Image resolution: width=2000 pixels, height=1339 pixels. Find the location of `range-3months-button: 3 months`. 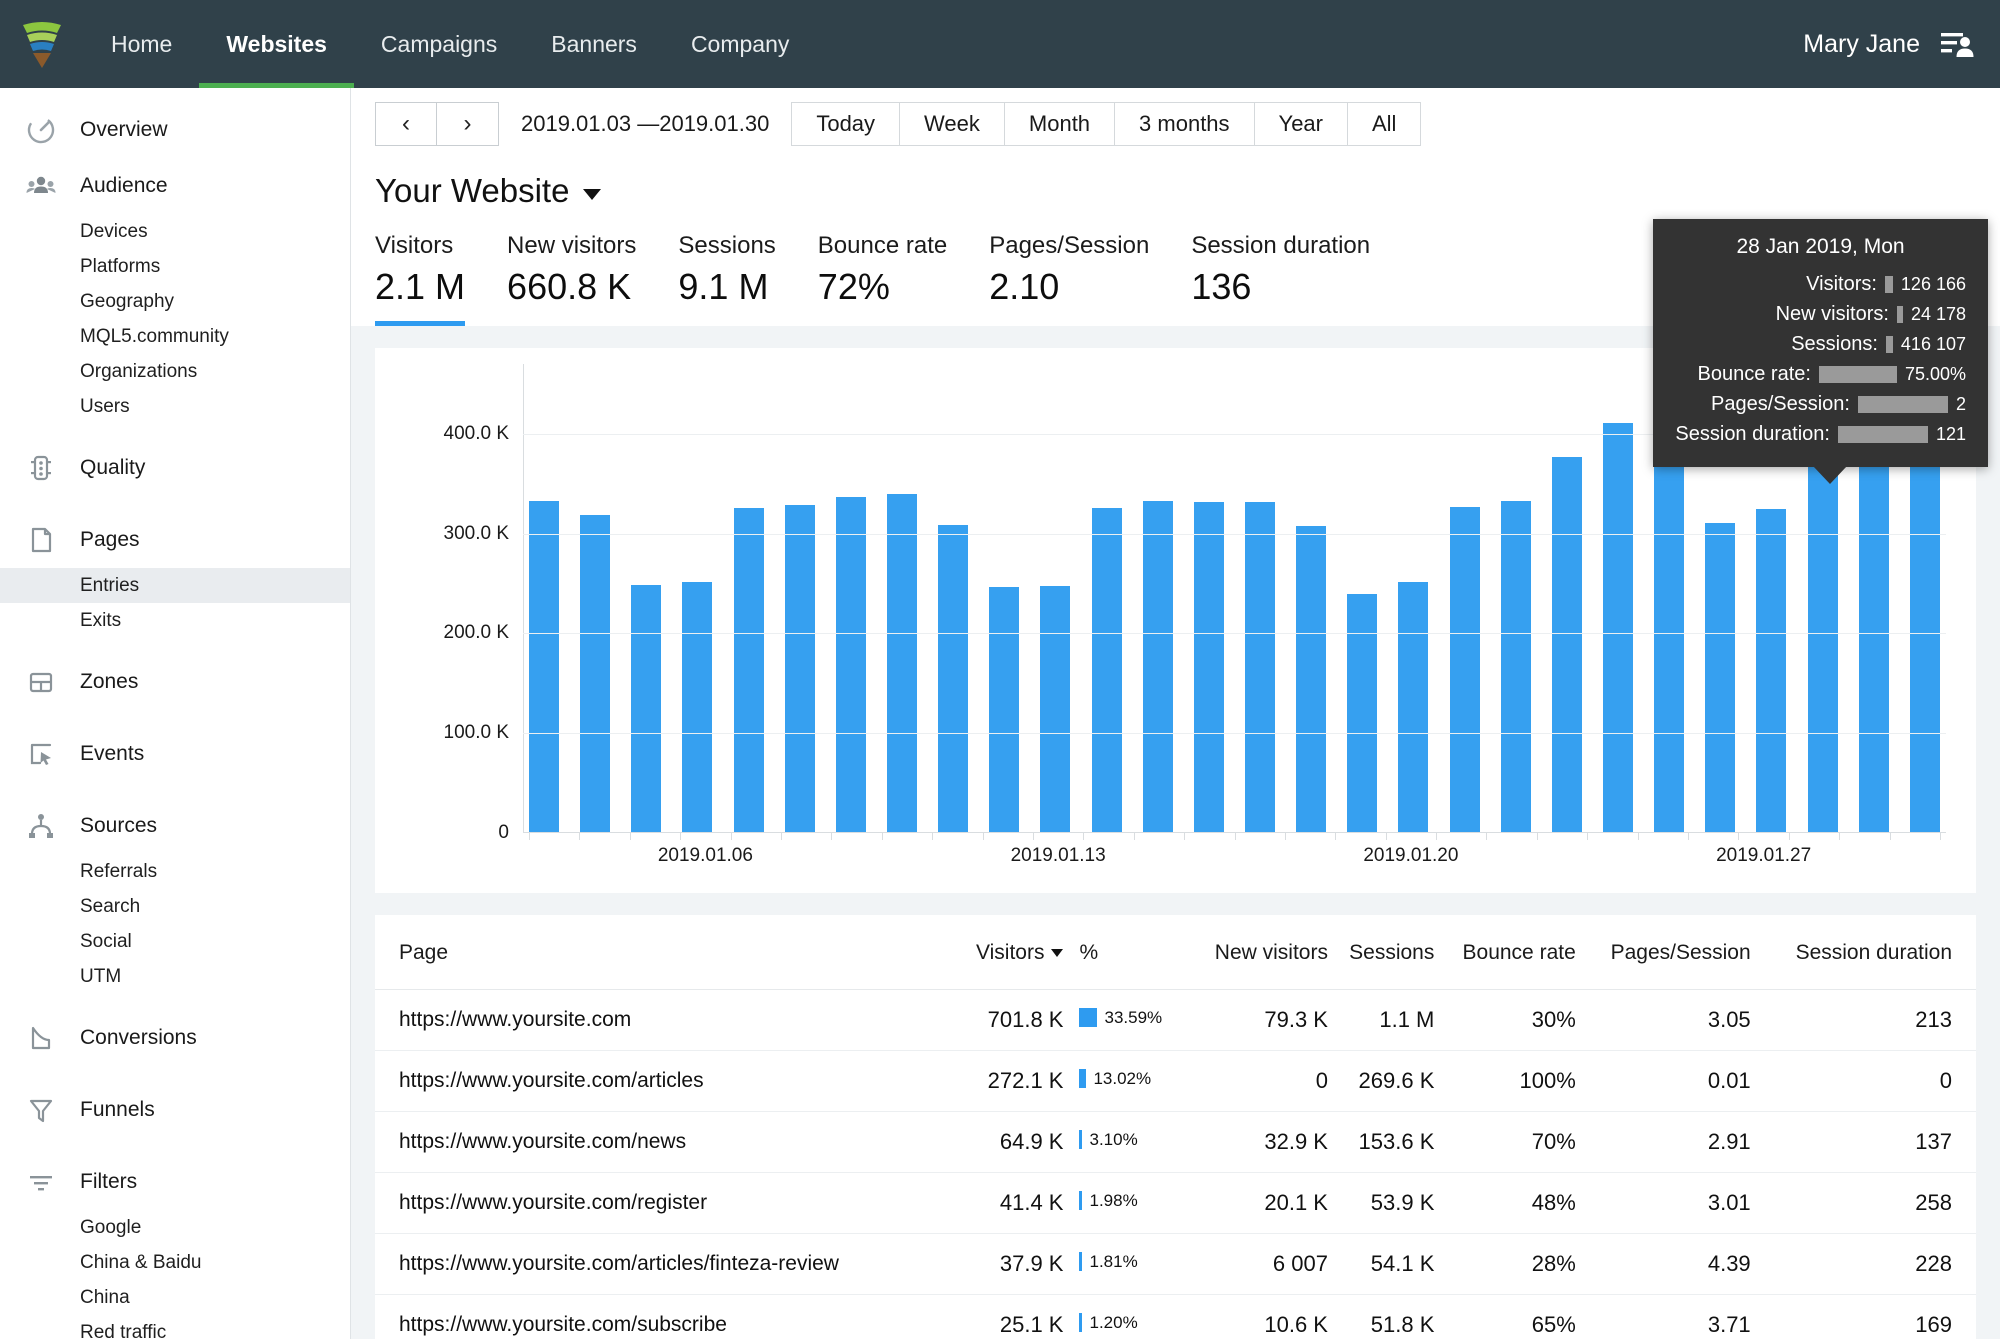

range-3months-button: 3 months is located at coordinates (1185, 124).